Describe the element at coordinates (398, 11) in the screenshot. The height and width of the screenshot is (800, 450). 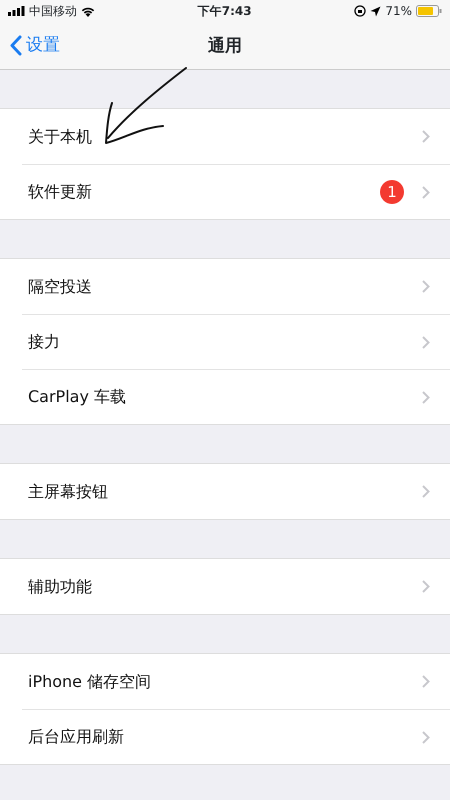
I see `battery-percent: 71%` at that location.